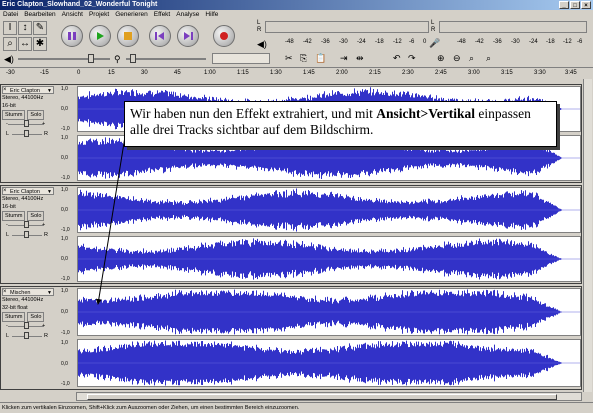 The image size is (593, 413). Describe the element at coordinates (25, 28) in the screenshot. I see `envelope-tool-icon: ↕` at that location.